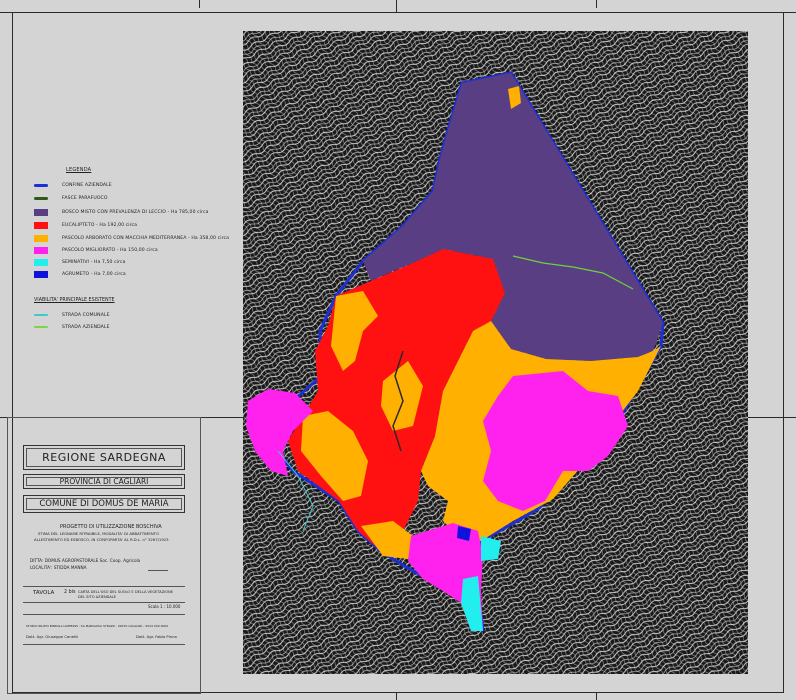  What do you see at coordinates (110, 250) in the screenshot?
I see `legend-label: PASCOLO MIGLIORATO - Ha 150,00 circa` at bounding box center [110, 250].